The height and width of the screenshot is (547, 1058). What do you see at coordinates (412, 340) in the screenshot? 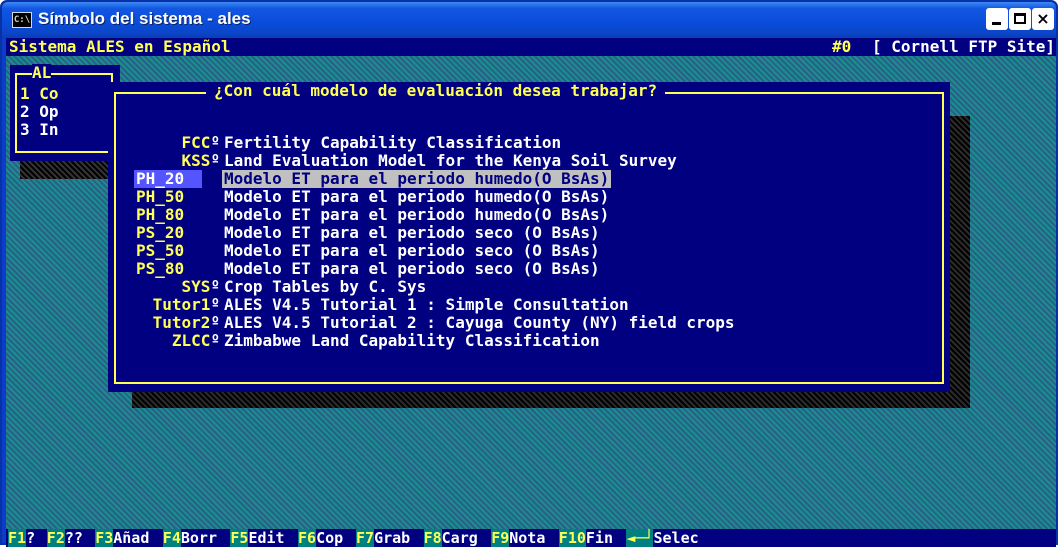
I see `model-description: Zimbabwe Land Capability Classification` at bounding box center [412, 340].